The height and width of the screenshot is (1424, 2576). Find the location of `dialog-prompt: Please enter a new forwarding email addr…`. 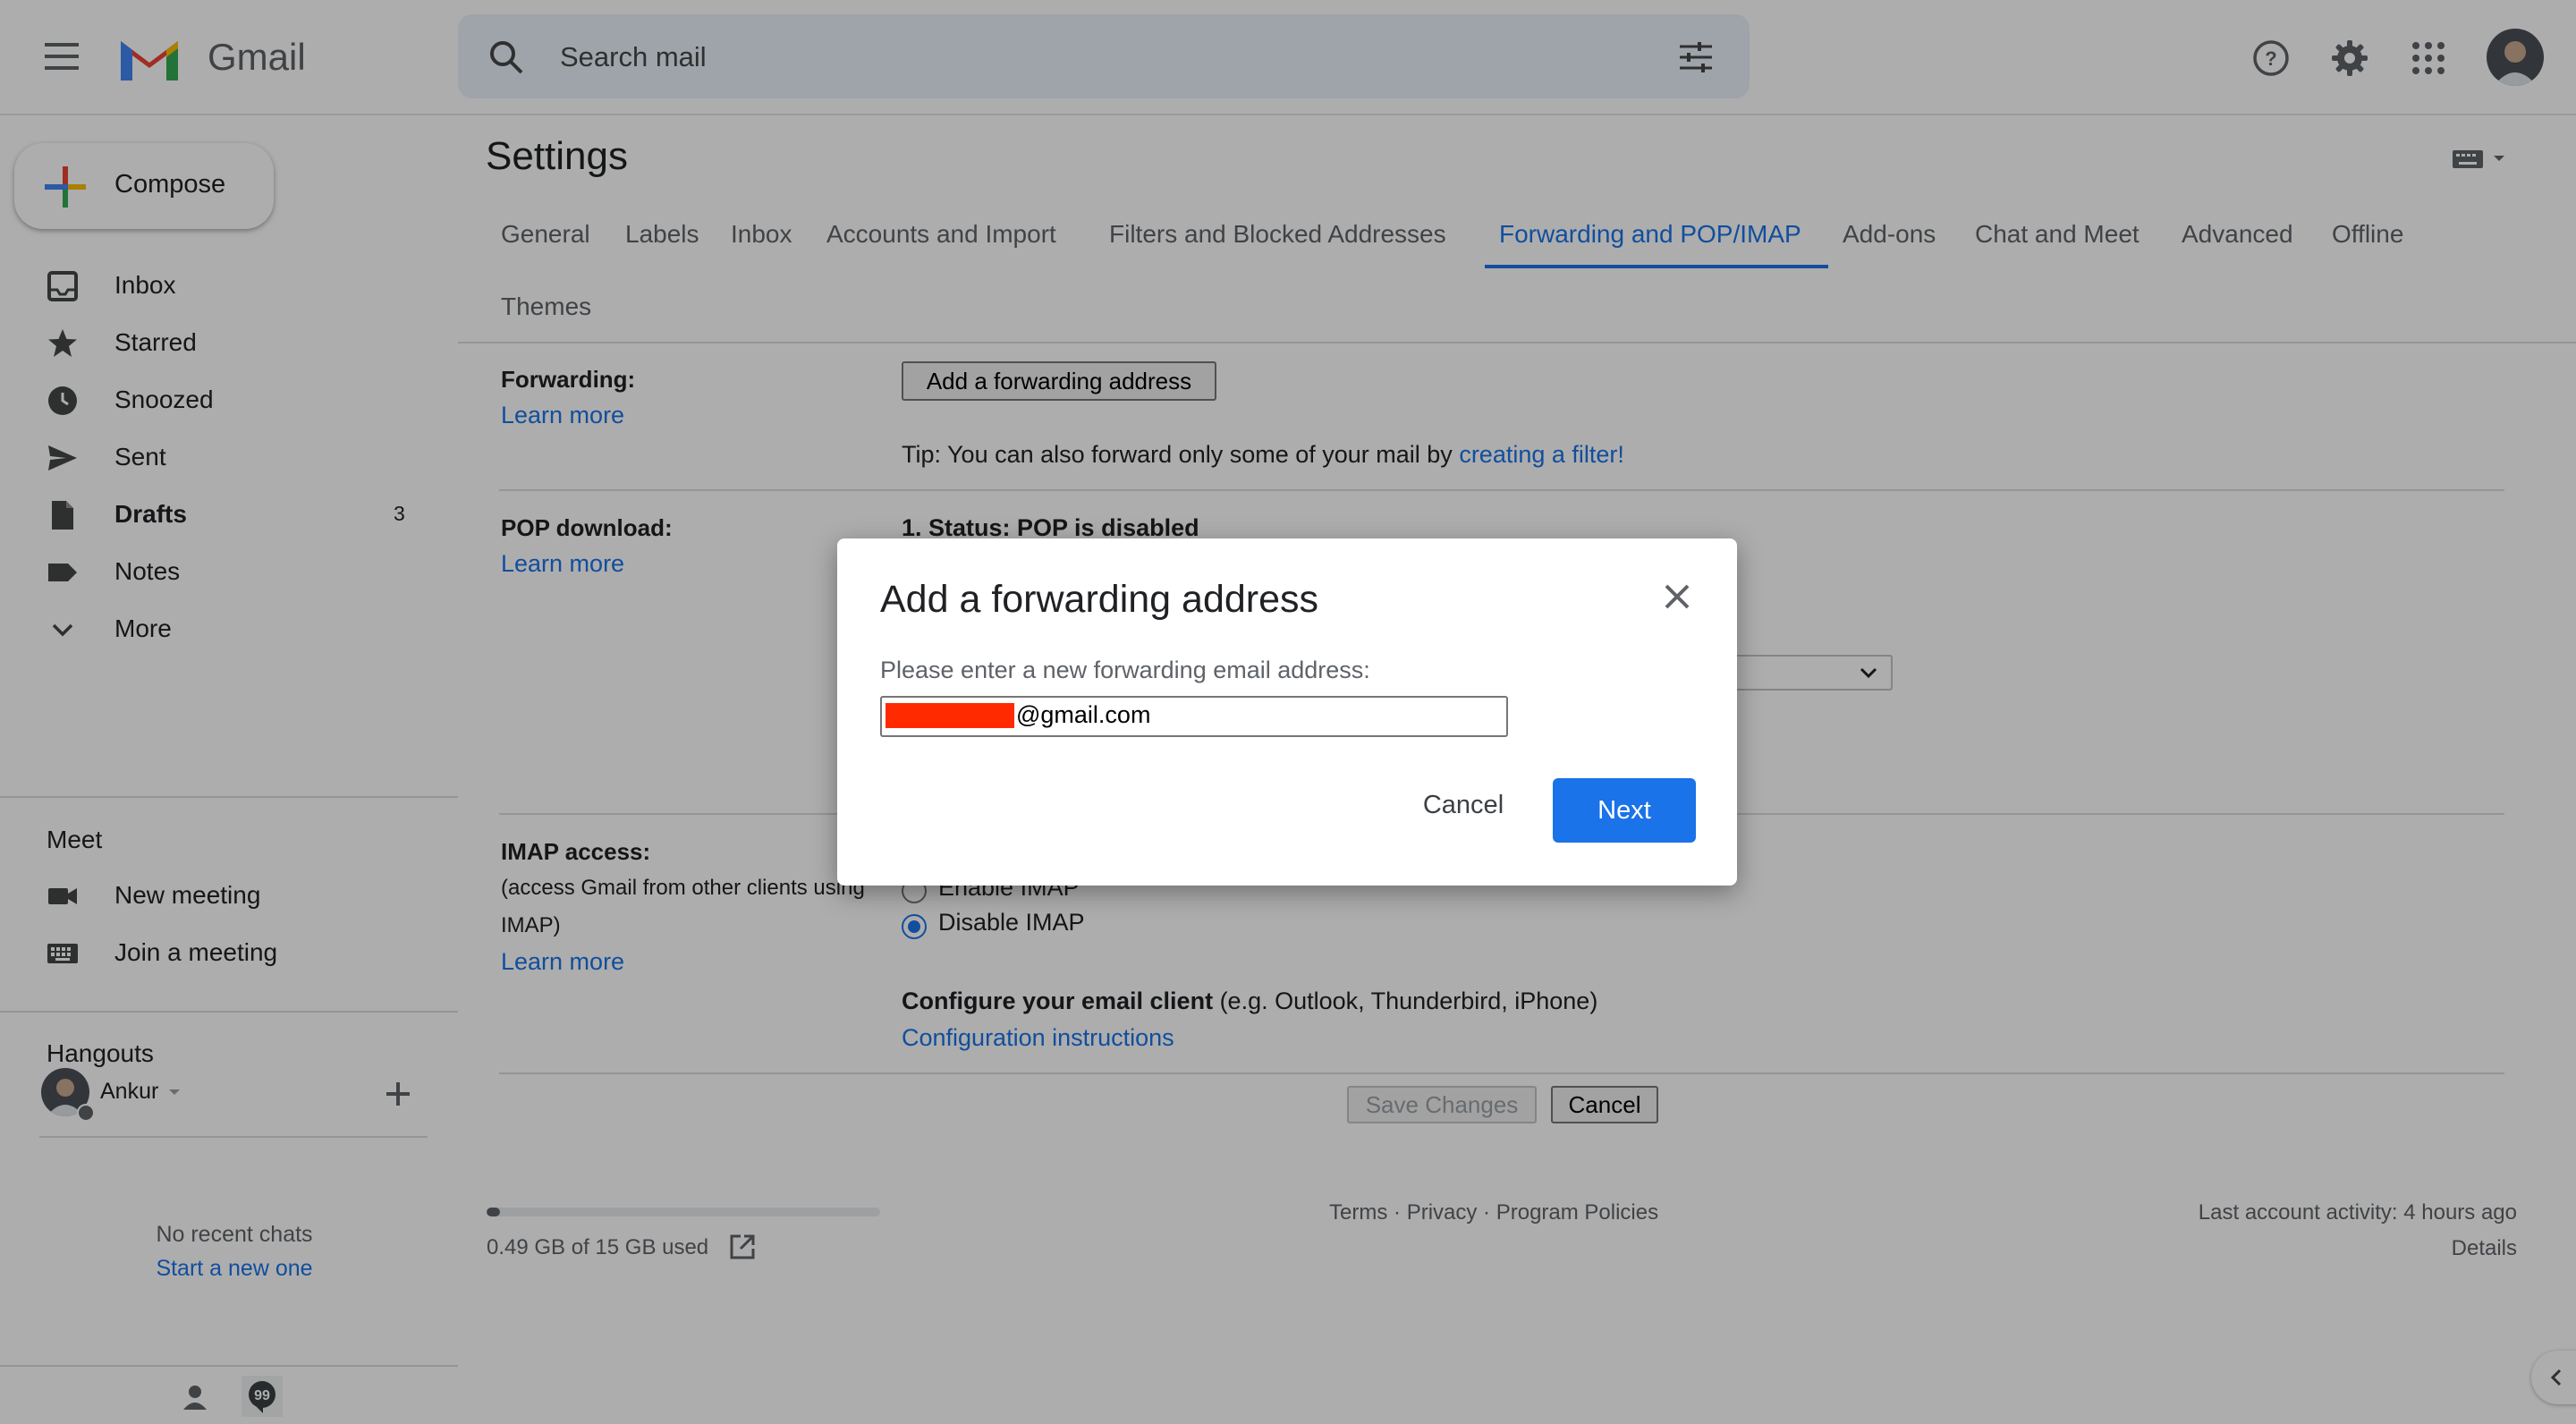

dialog-prompt: Please enter a new forwarding email addr… is located at coordinates (1125, 670).